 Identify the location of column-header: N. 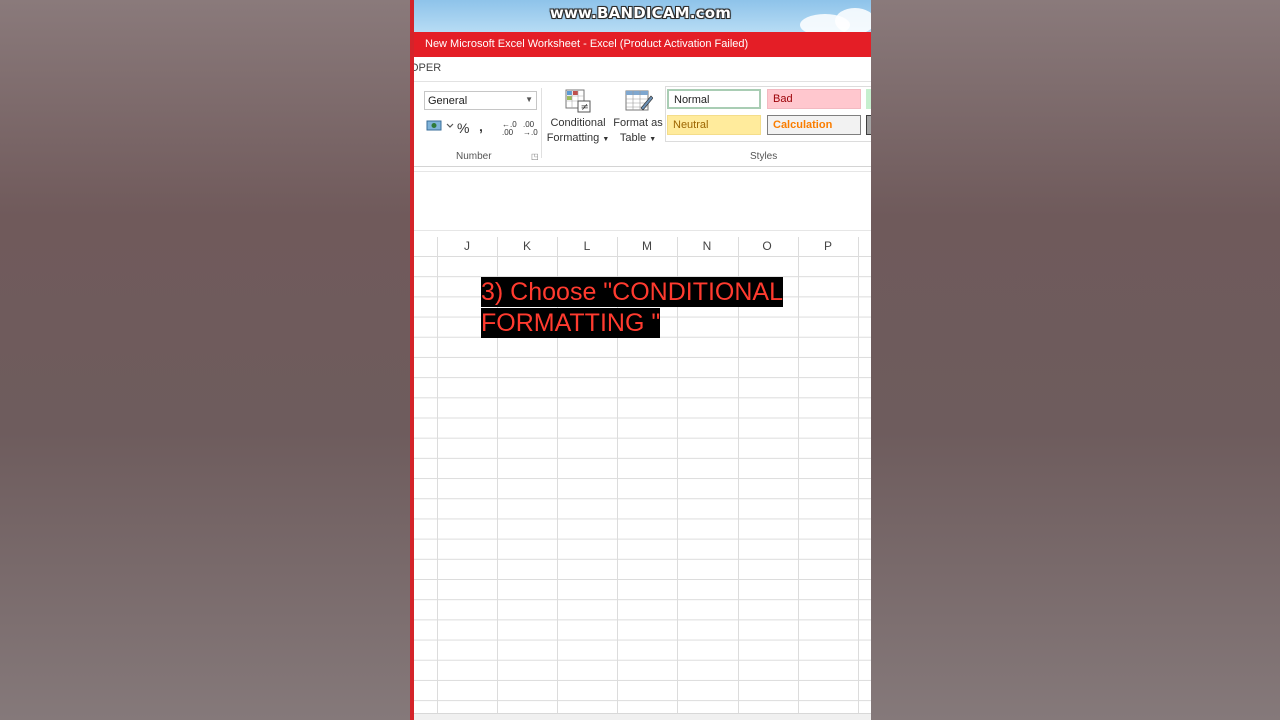
(707, 246).